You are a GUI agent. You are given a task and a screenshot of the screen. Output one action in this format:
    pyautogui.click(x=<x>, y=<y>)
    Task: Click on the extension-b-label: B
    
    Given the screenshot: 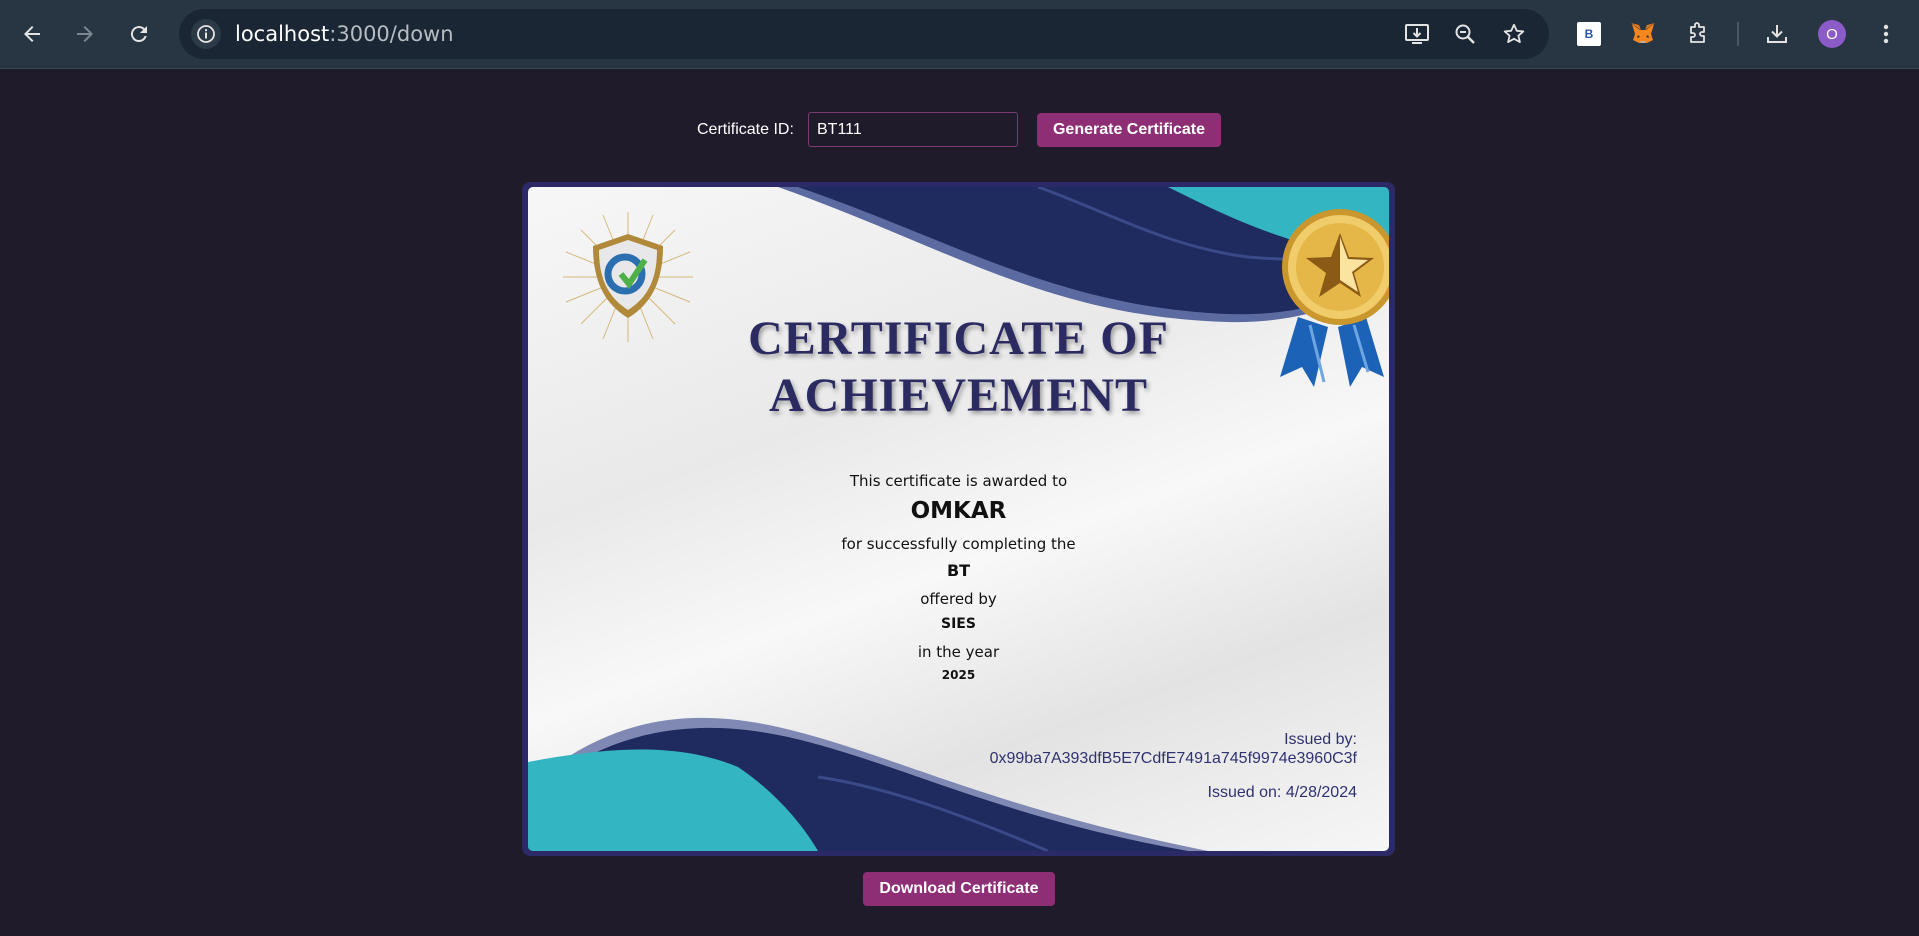 What is the action you would take?
    pyautogui.click(x=1589, y=34)
    